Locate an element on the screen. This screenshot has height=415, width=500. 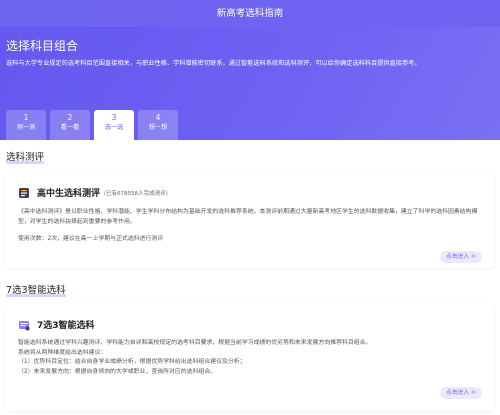
enter-assessment-button: 点击进入 > is located at coordinates (461, 257).